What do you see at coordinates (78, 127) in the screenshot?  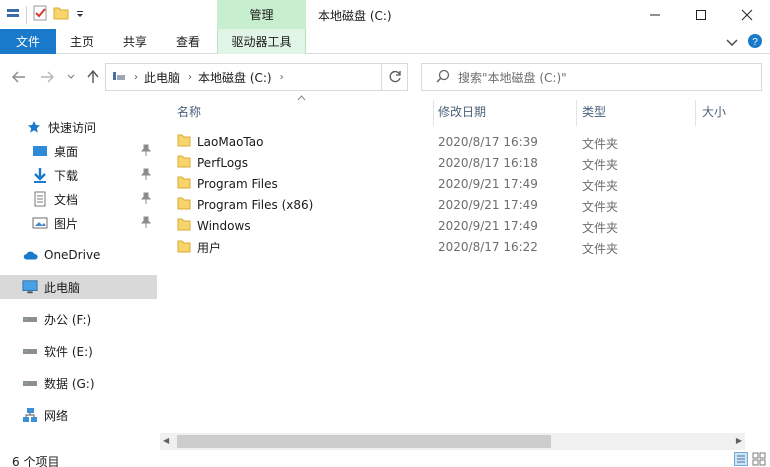 I see `nav-quick-access: 快速访问` at bounding box center [78, 127].